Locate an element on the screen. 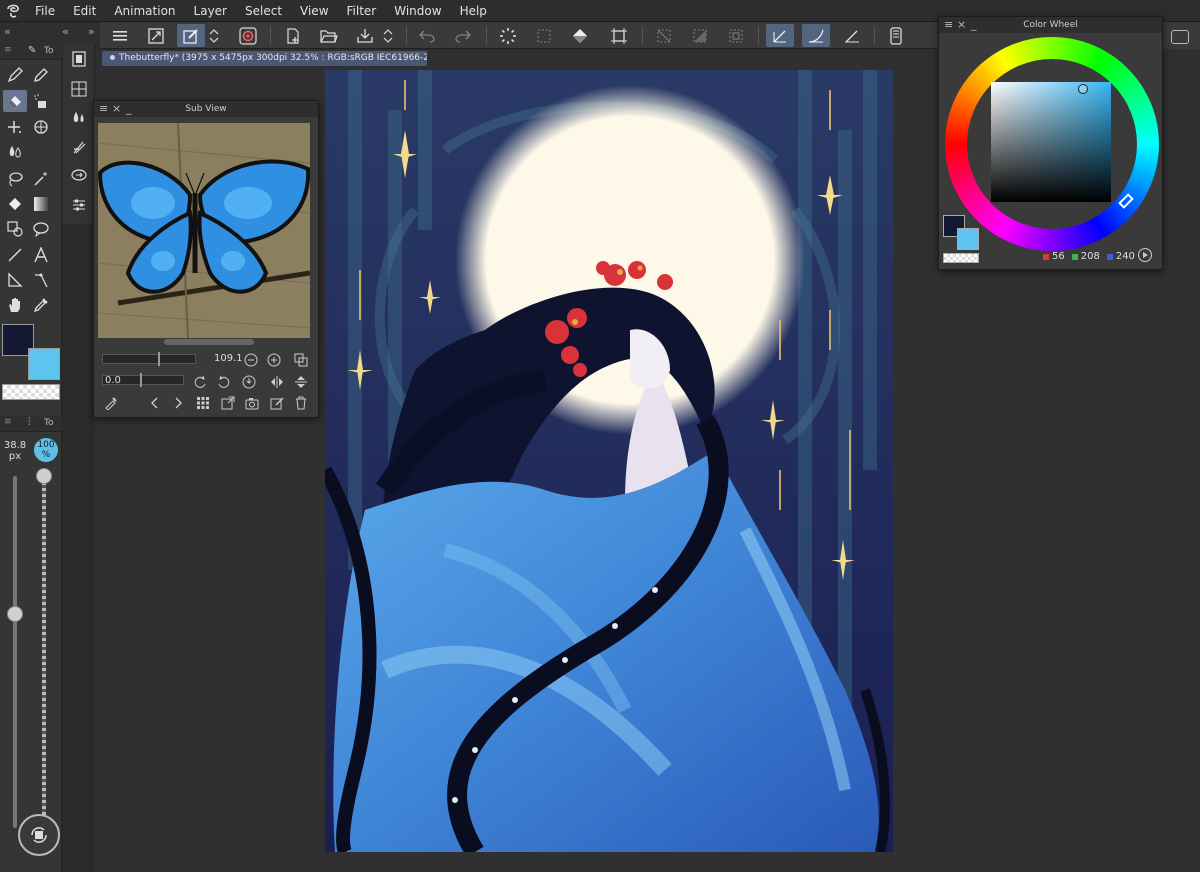 This screenshot has height=872, width=1200. next-image-icon is located at coordinates (179, 403).